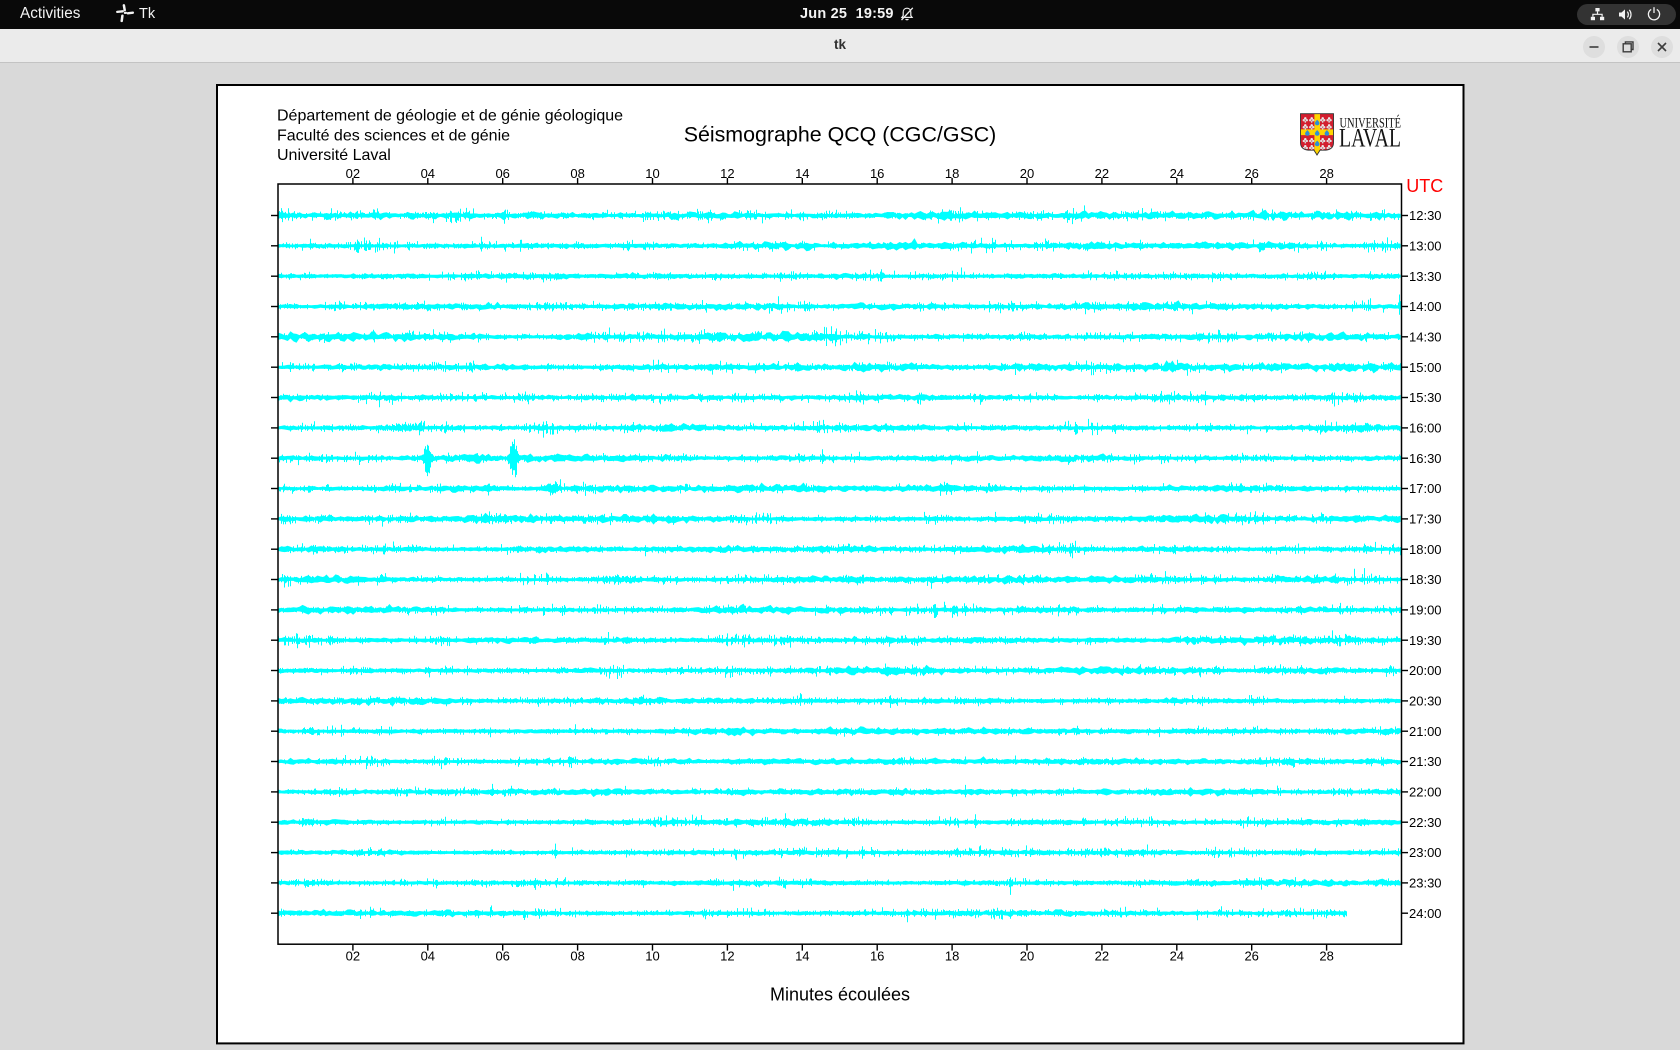  I want to click on svg-text: LAVAL, so click(1370, 138).